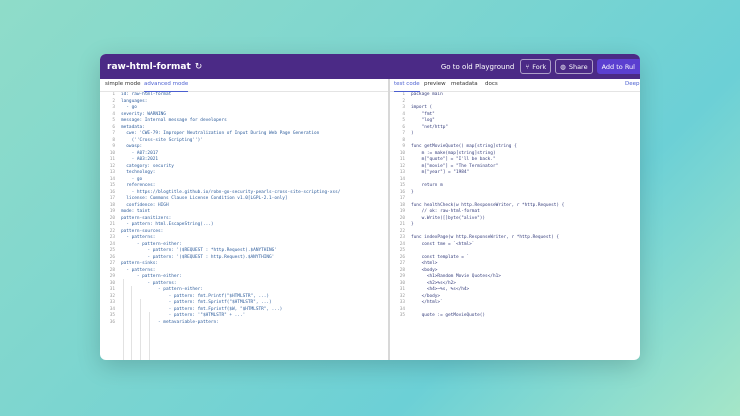 Image resolution: width=740 pixels, height=416 pixels. Describe the element at coordinates (407, 85) in the screenshot. I see `tab-test-code: test code` at that location.